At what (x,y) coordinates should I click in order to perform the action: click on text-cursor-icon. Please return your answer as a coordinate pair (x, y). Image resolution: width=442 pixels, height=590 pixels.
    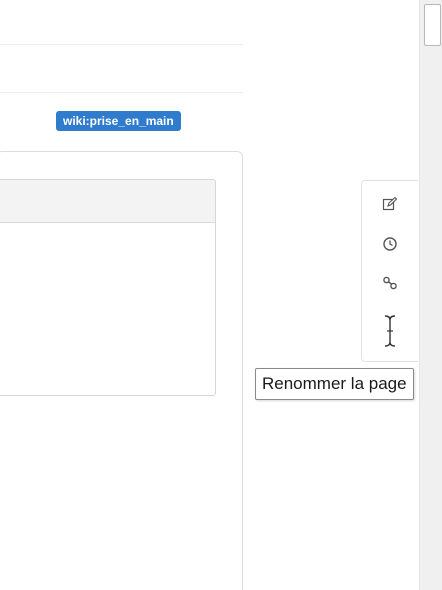
    Looking at the image, I should click on (390, 331).